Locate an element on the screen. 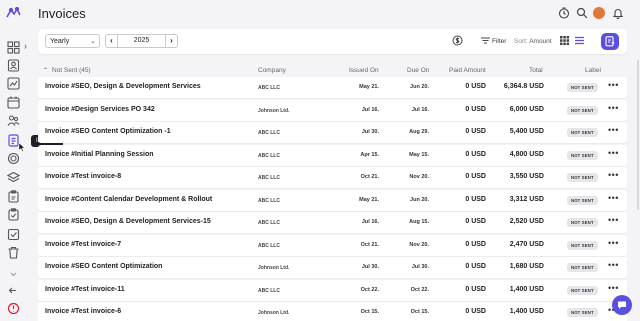  timer-icon is located at coordinates (564, 13).